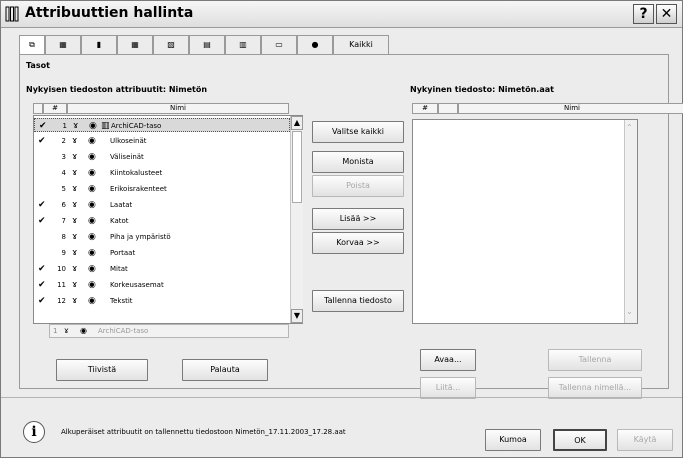 The width and height of the screenshot is (683, 458). Describe the element at coordinates (128, 141) in the screenshot. I see `row-name: Ulkoseinät` at that location.